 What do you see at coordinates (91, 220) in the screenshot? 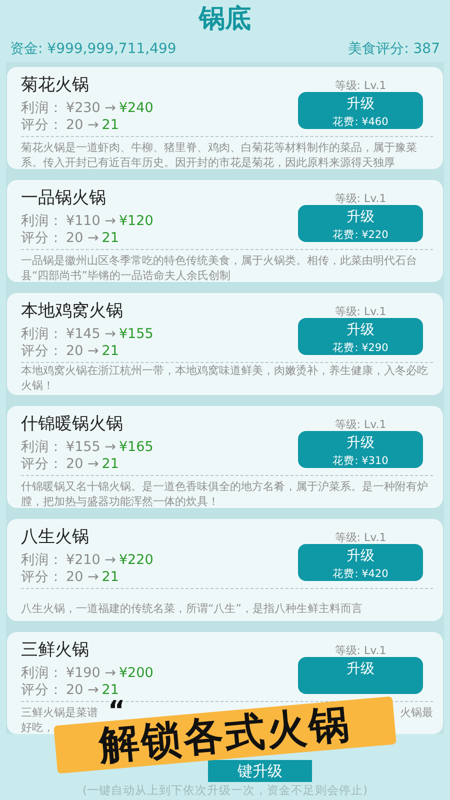
I see `profit-current: ¥110 →` at bounding box center [91, 220].